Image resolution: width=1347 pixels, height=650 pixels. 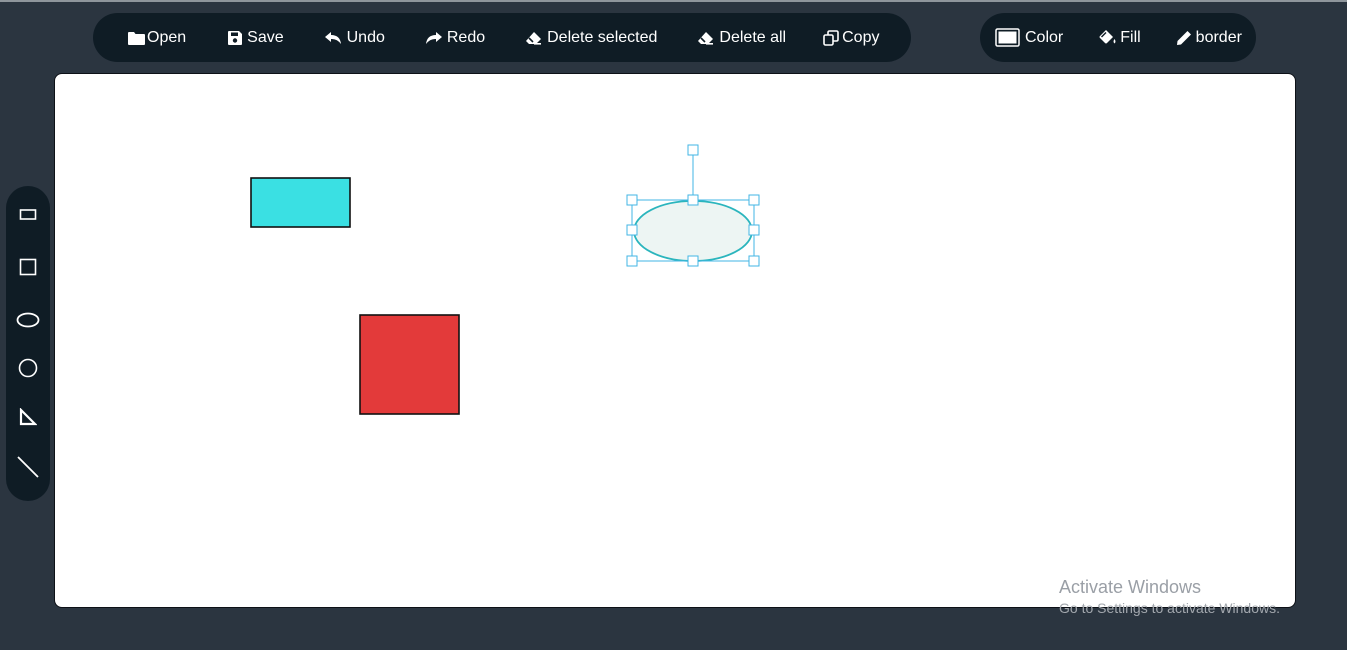 I want to click on open-label: Open, so click(x=167, y=37).